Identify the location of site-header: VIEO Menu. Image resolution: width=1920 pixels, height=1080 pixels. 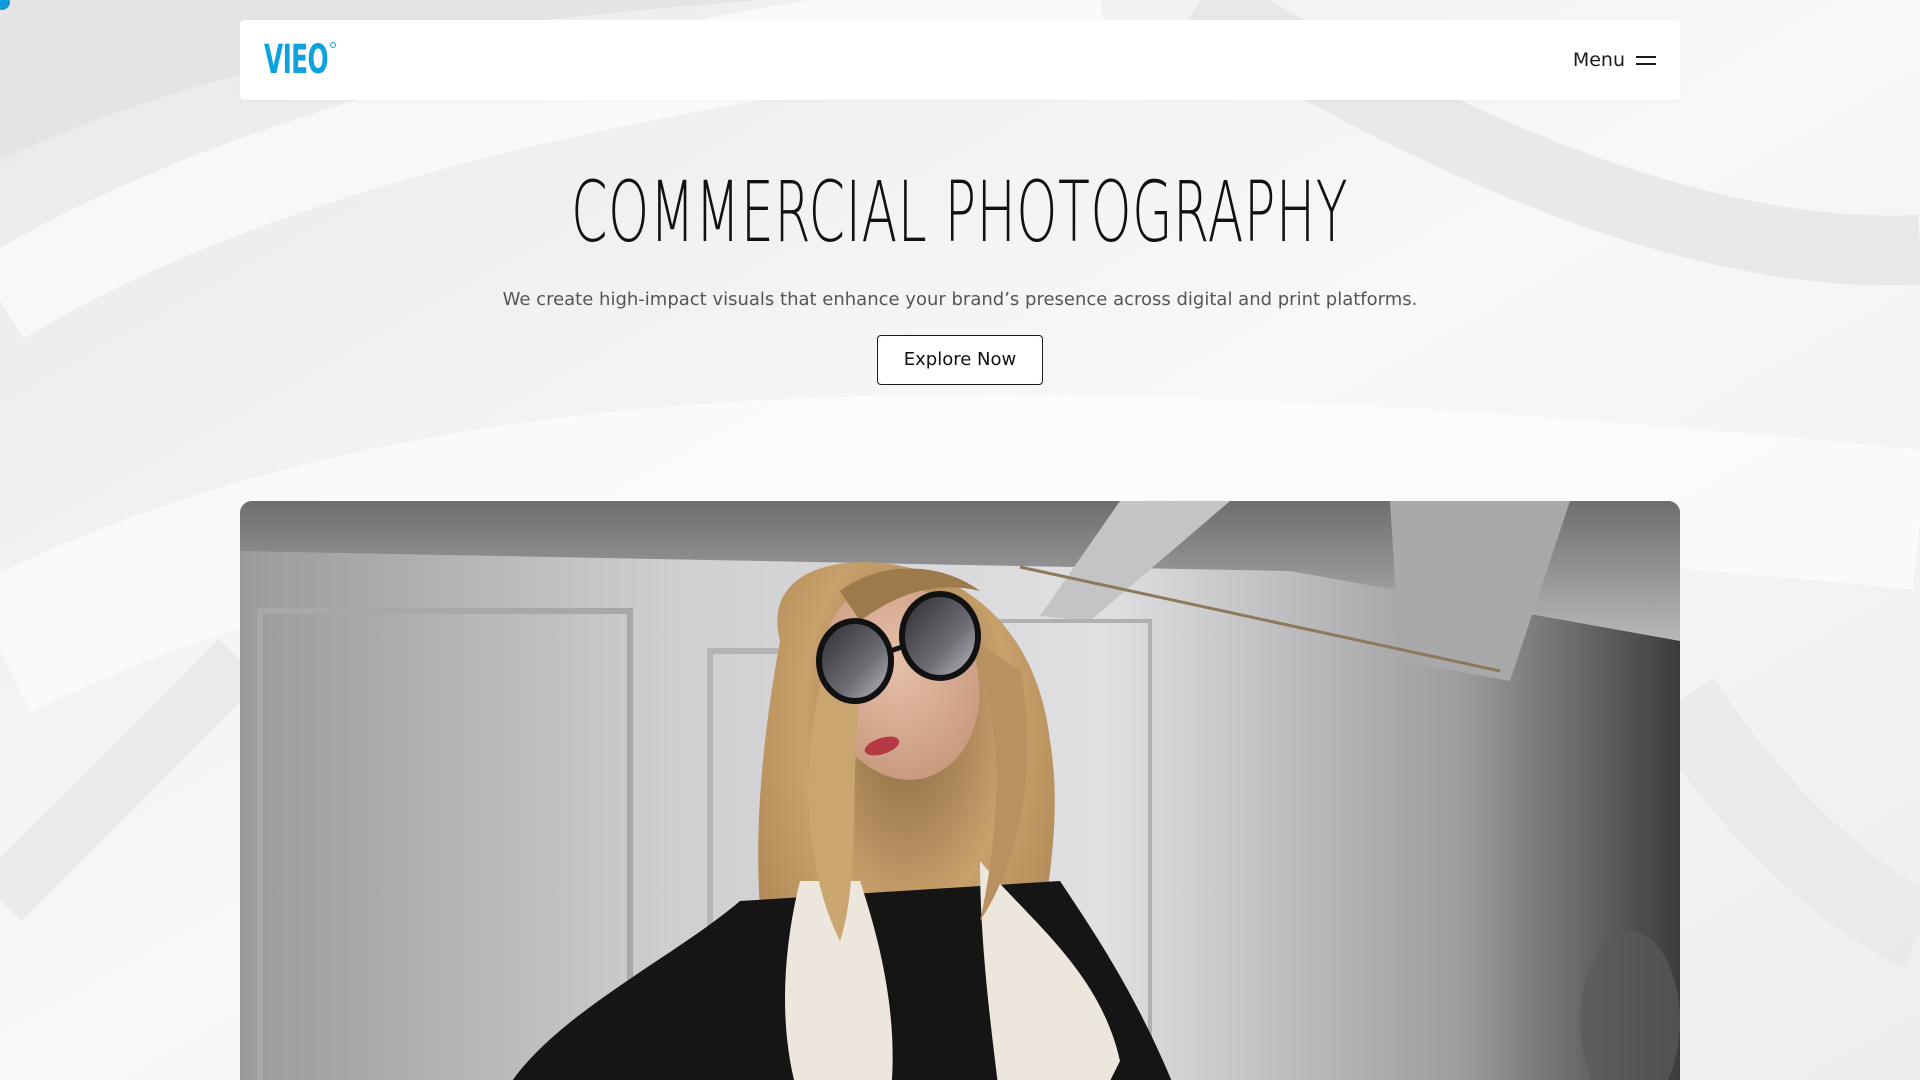
(960, 60).